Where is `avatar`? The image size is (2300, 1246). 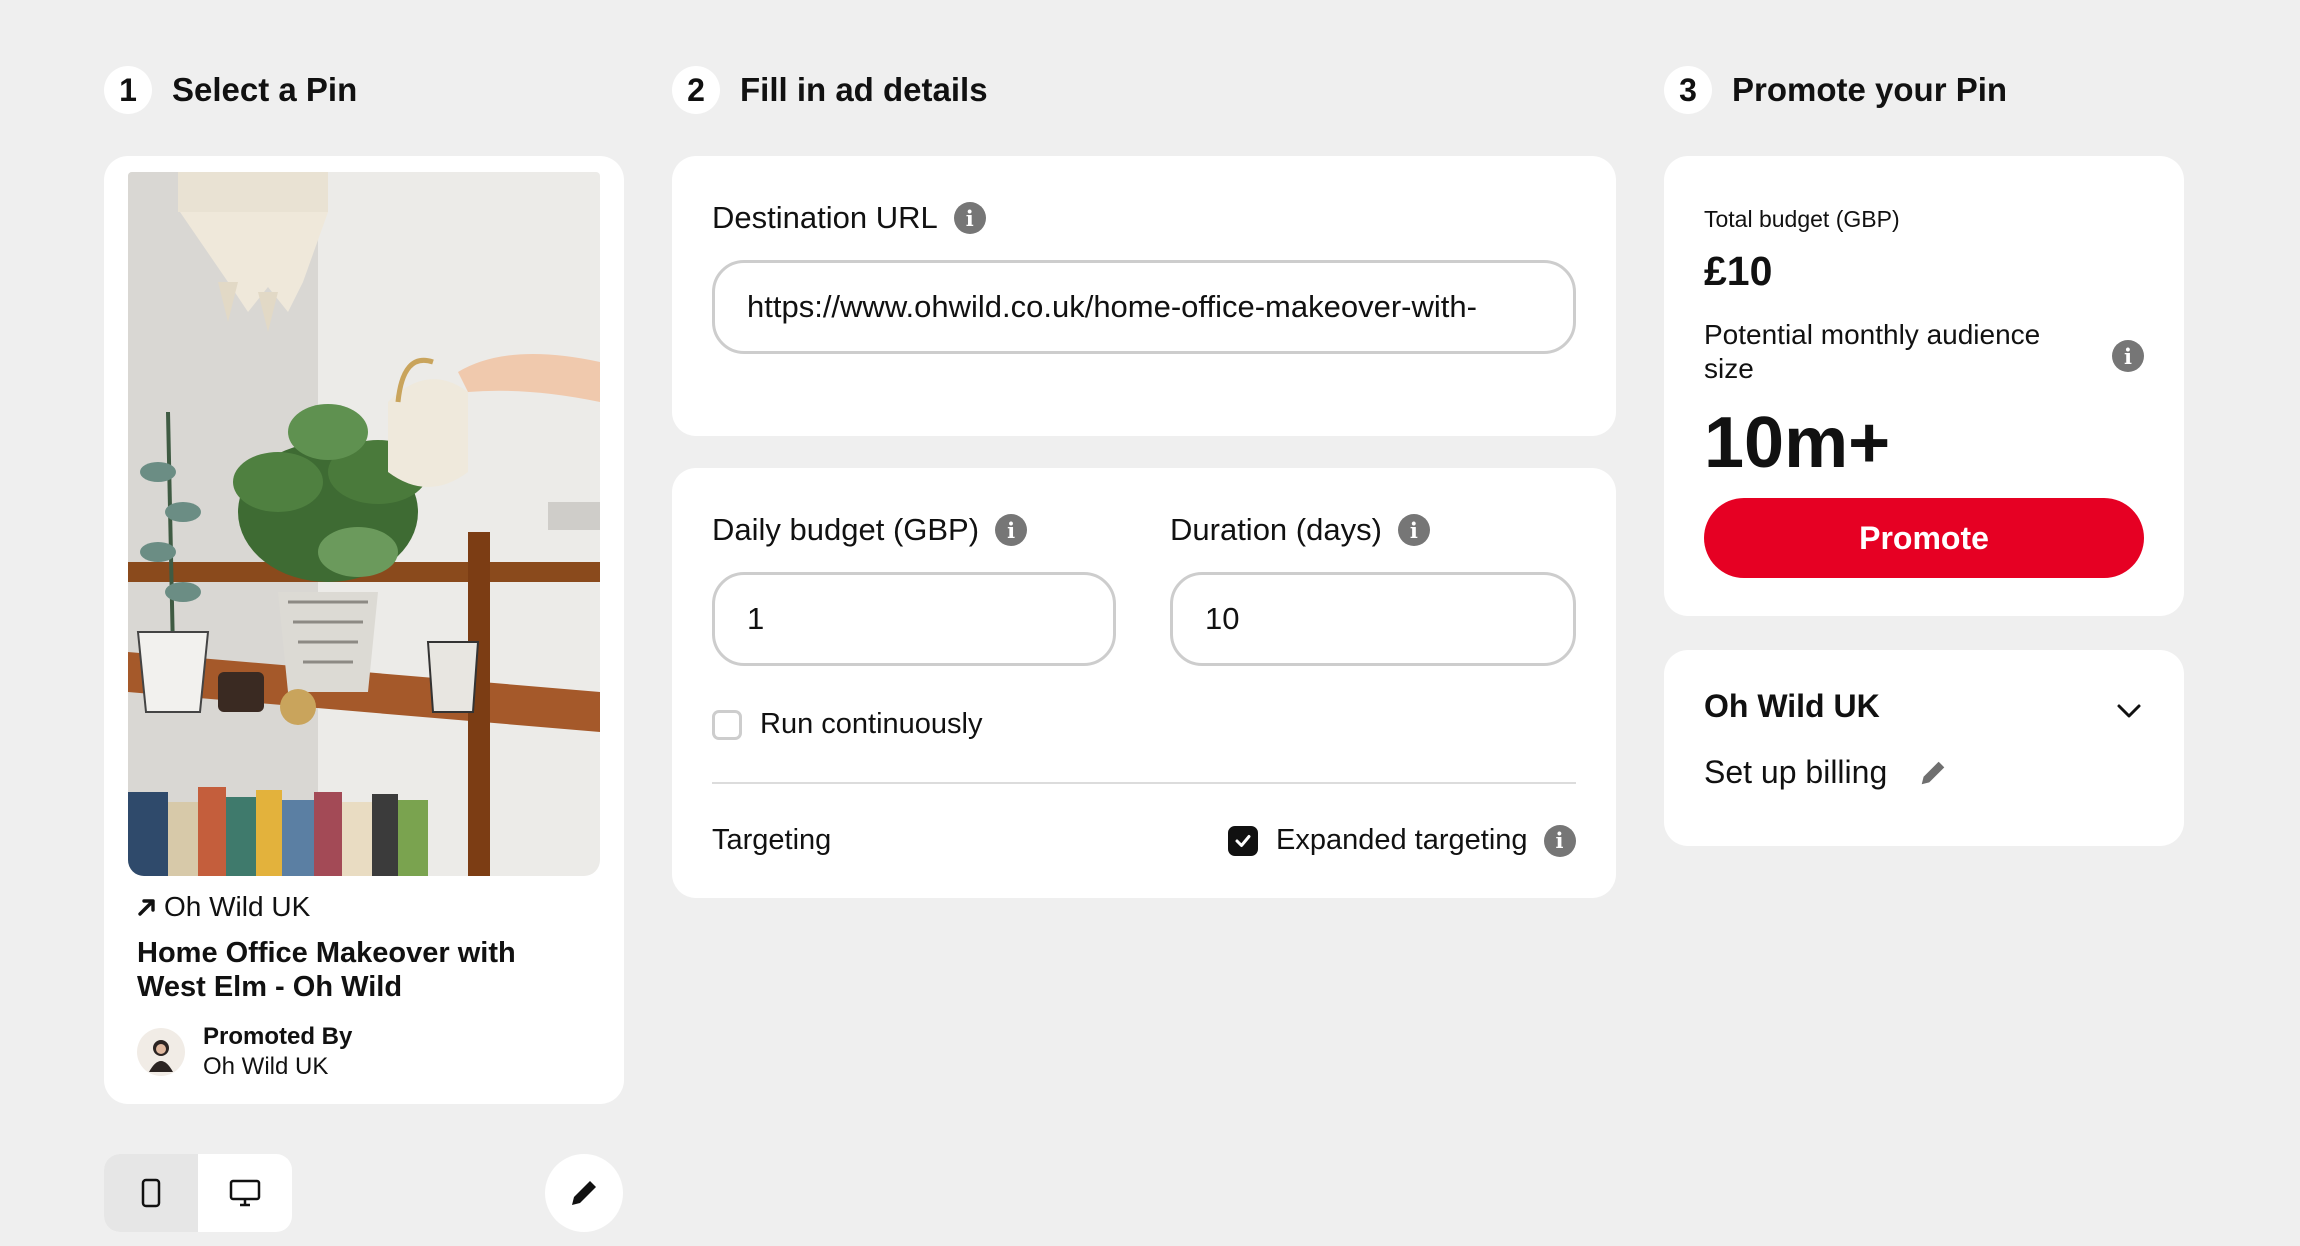 avatar is located at coordinates (161, 1052).